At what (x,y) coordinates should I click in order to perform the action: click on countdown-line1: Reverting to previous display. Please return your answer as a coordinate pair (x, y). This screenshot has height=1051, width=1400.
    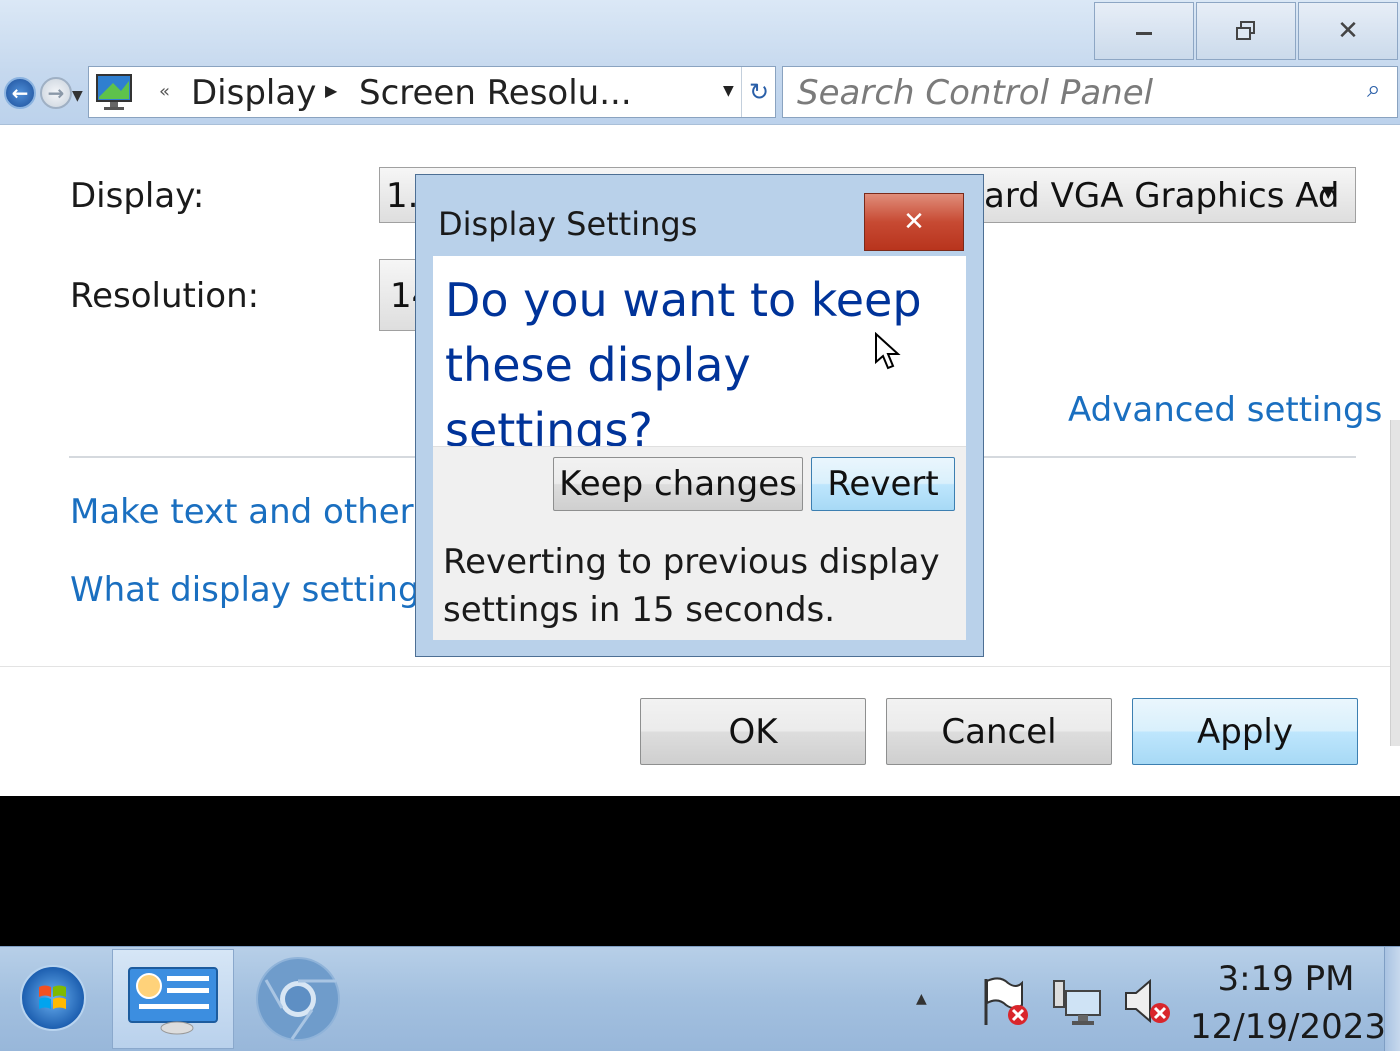
    Looking at the image, I should click on (691, 562).